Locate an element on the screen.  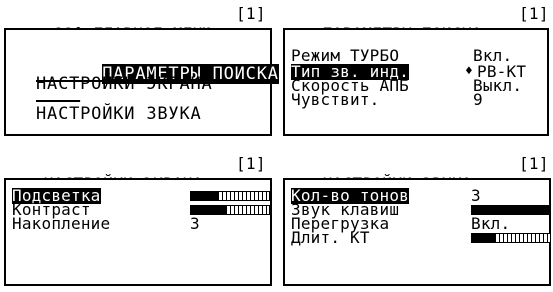
row-overload-value: Вкл. is located at coordinates (491, 223).